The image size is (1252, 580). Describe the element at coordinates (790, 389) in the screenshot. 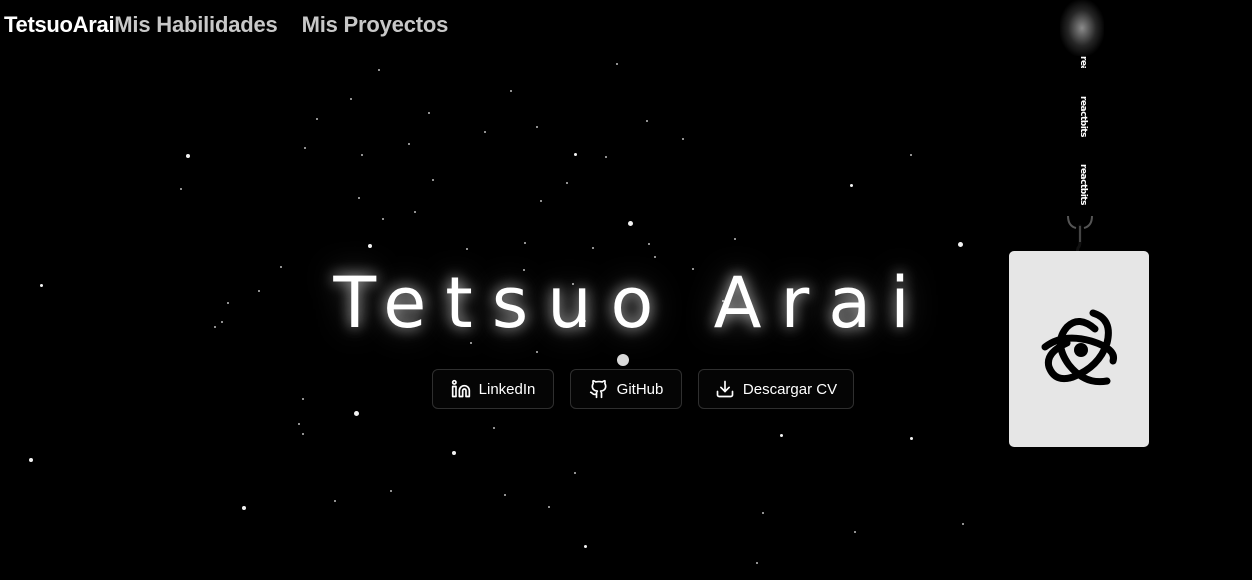

I see `download-cv-label: Descargar CV` at that location.